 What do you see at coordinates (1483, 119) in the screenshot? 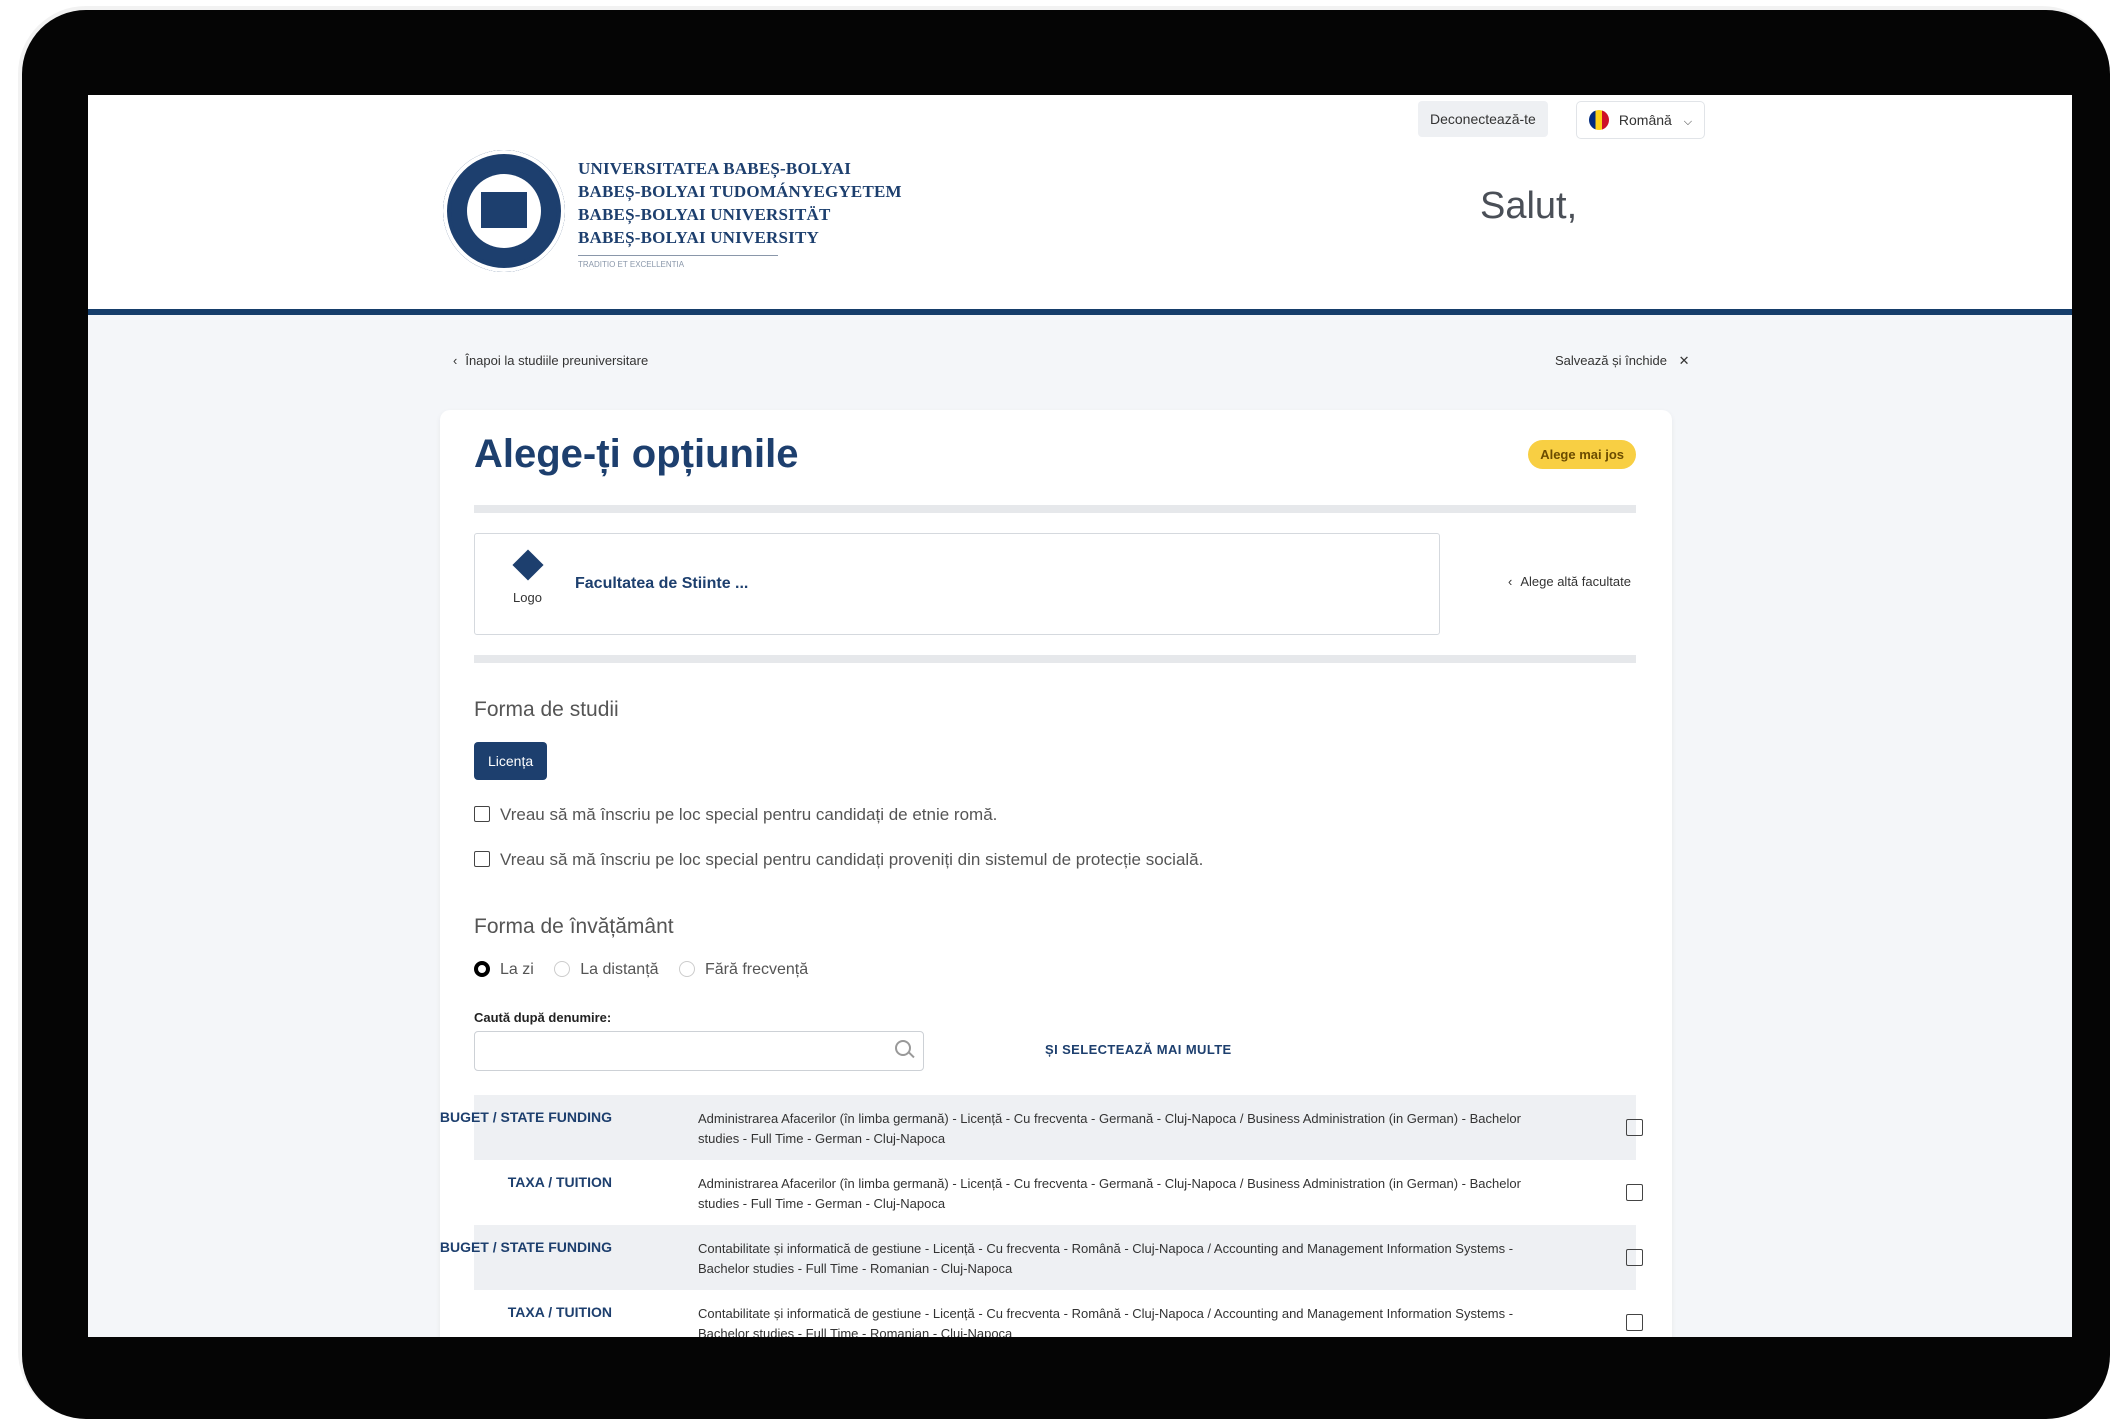
I see `logout-button: Deconectează-te` at bounding box center [1483, 119].